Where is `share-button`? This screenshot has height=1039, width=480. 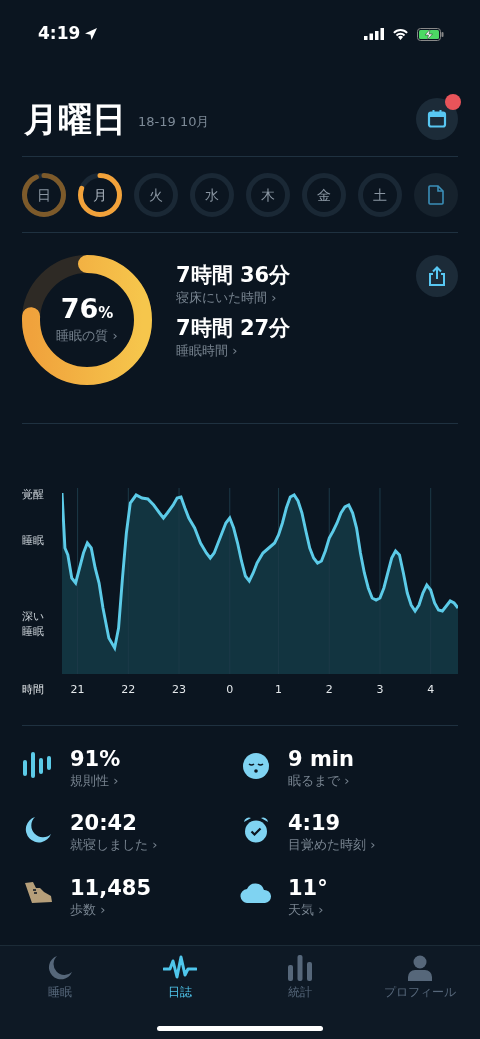
share-button is located at coordinates (437, 276).